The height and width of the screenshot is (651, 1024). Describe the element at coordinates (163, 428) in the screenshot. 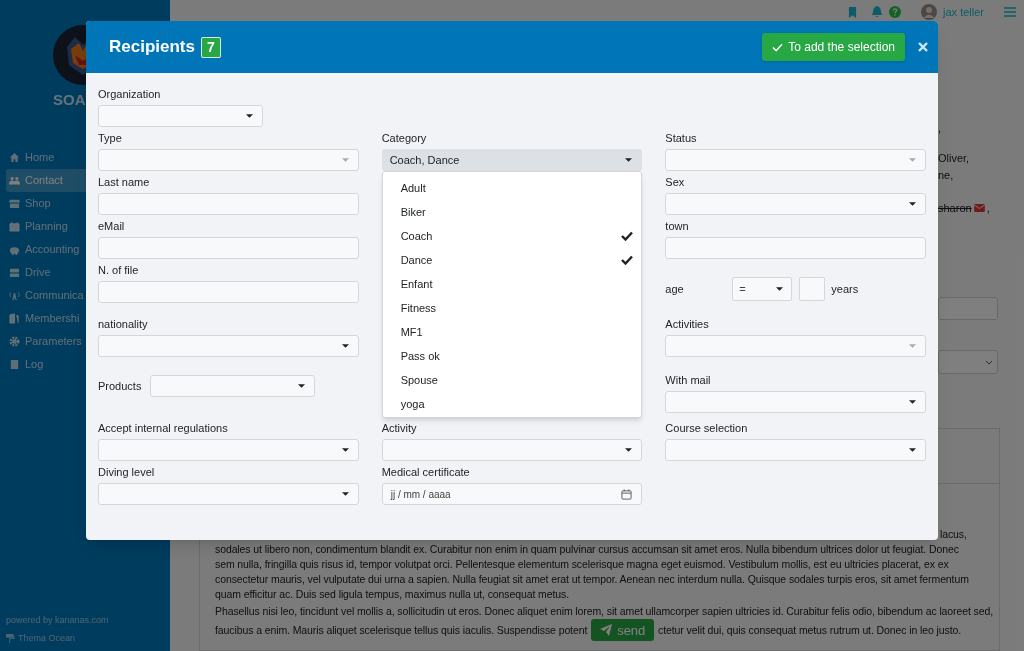

I see `field-label: Accept internal regulations` at that location.